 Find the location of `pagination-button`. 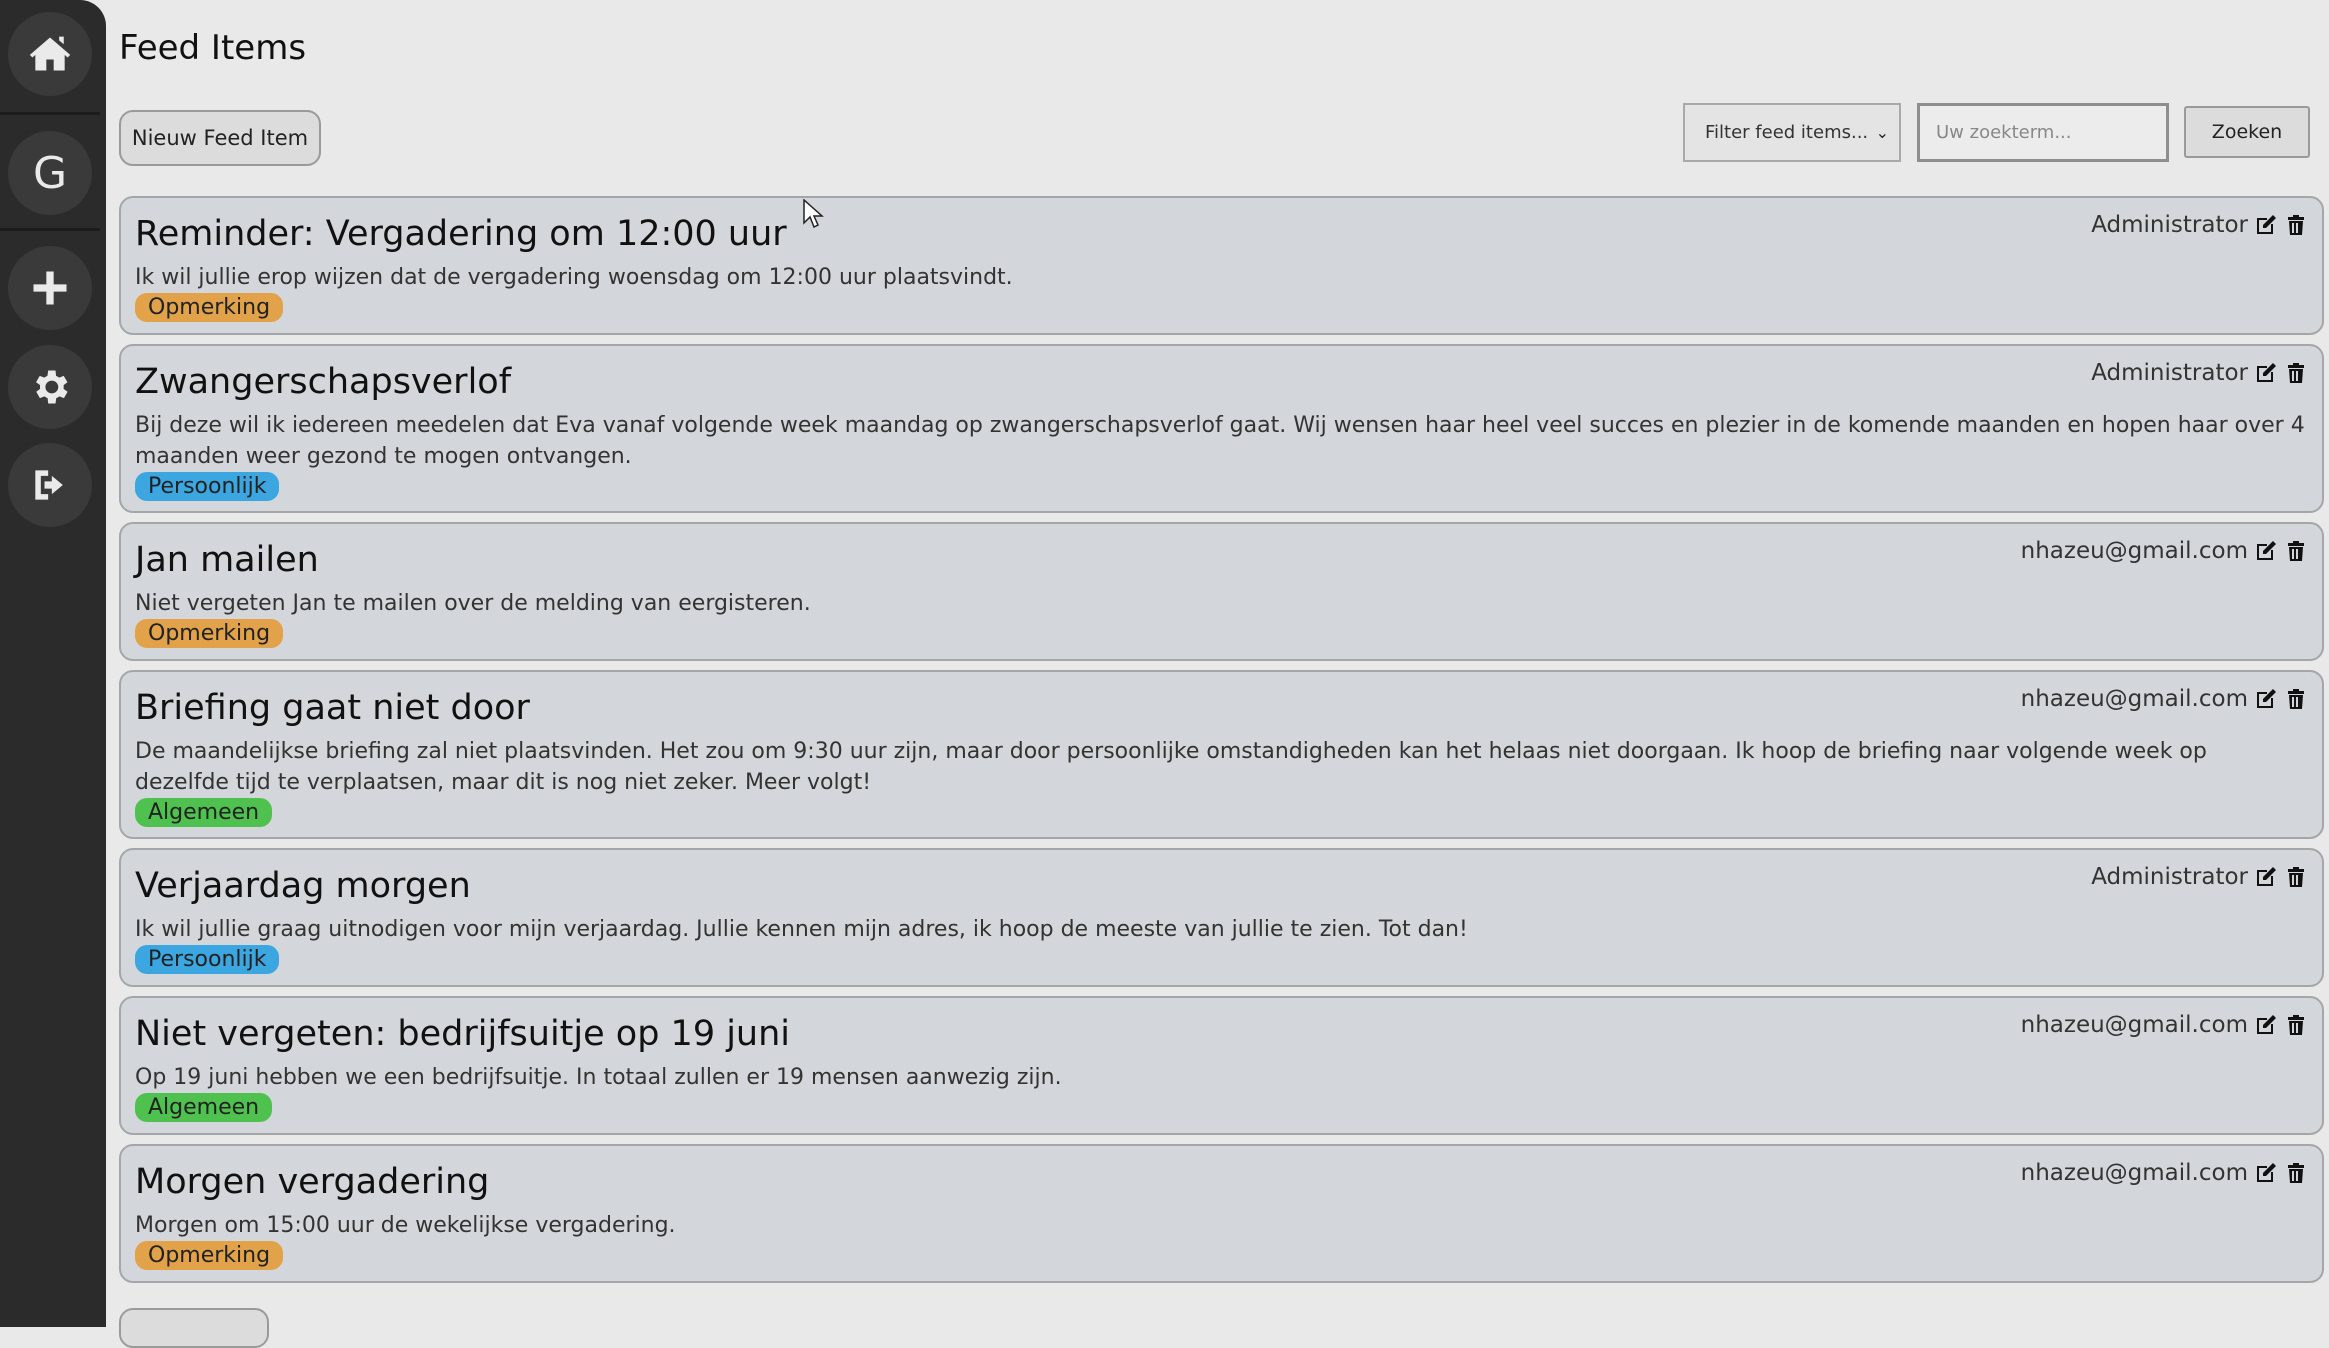

pagination-button is located at coordinates (194, 1328).